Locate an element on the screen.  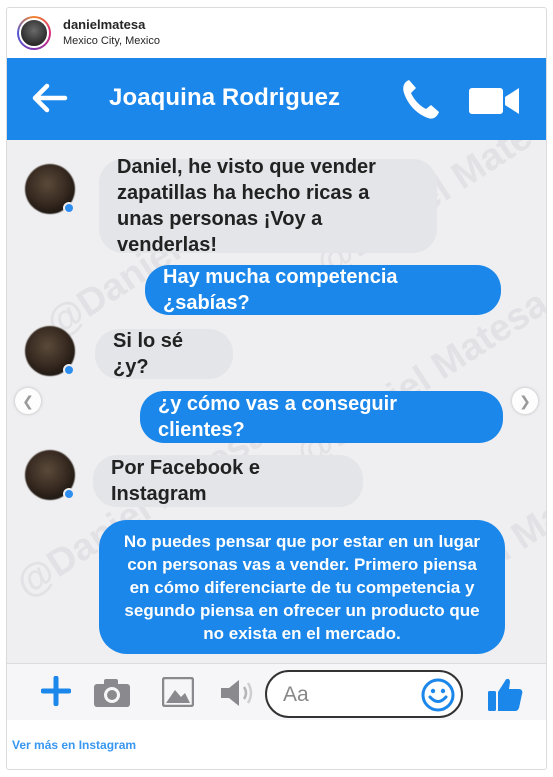
post-username: danielmatesa is located at coordinates (104, 24).